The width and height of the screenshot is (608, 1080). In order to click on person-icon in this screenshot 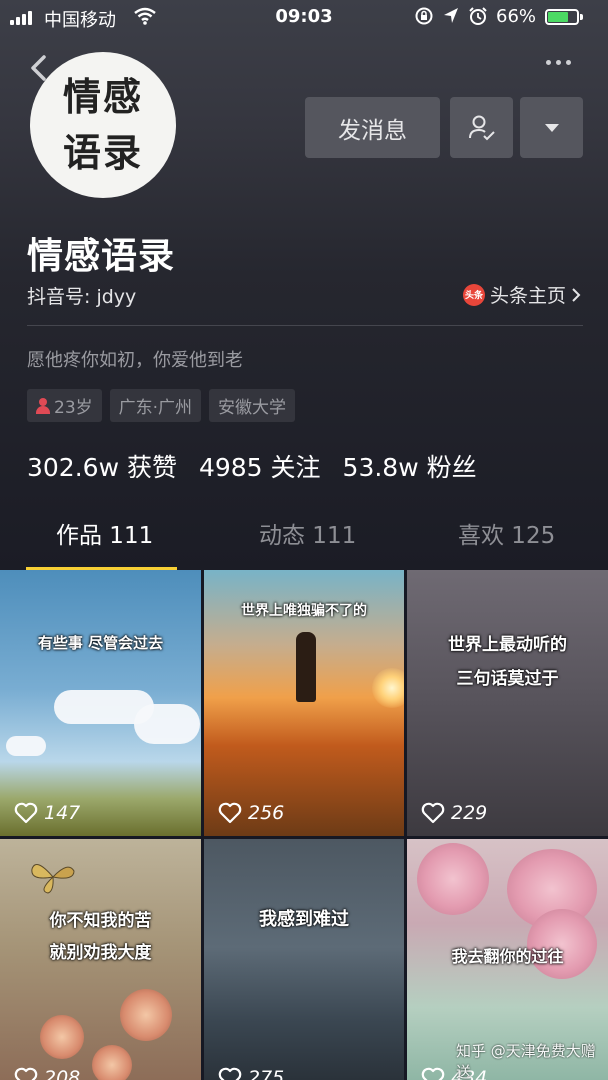, I will do `click(43, 405)`.